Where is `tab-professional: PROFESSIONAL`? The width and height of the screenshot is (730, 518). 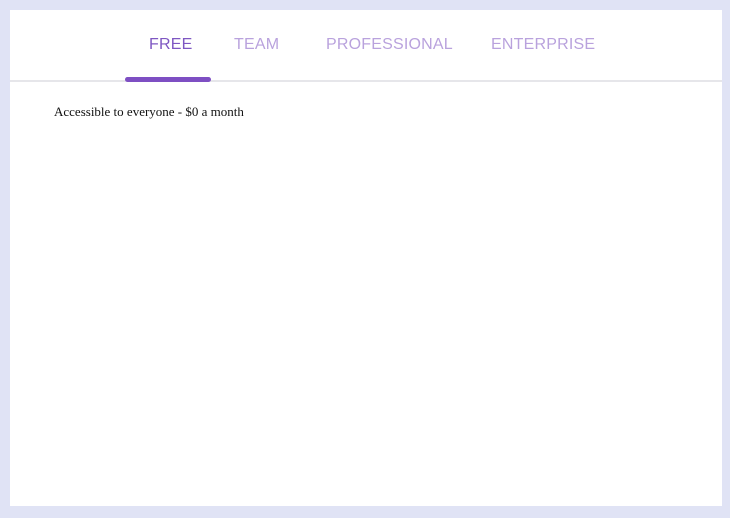
tab-professional: PROFESSIONAL is located at coordinates (389, 45).